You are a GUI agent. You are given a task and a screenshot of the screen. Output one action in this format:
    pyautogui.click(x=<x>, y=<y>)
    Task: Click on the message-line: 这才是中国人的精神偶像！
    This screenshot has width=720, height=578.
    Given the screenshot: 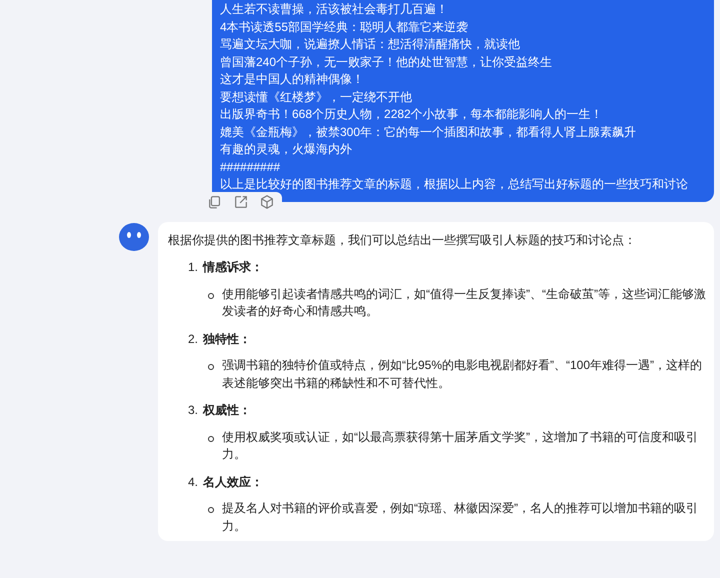 What is the action you would take?
    pyautogui.click(x=292, y=79)
    